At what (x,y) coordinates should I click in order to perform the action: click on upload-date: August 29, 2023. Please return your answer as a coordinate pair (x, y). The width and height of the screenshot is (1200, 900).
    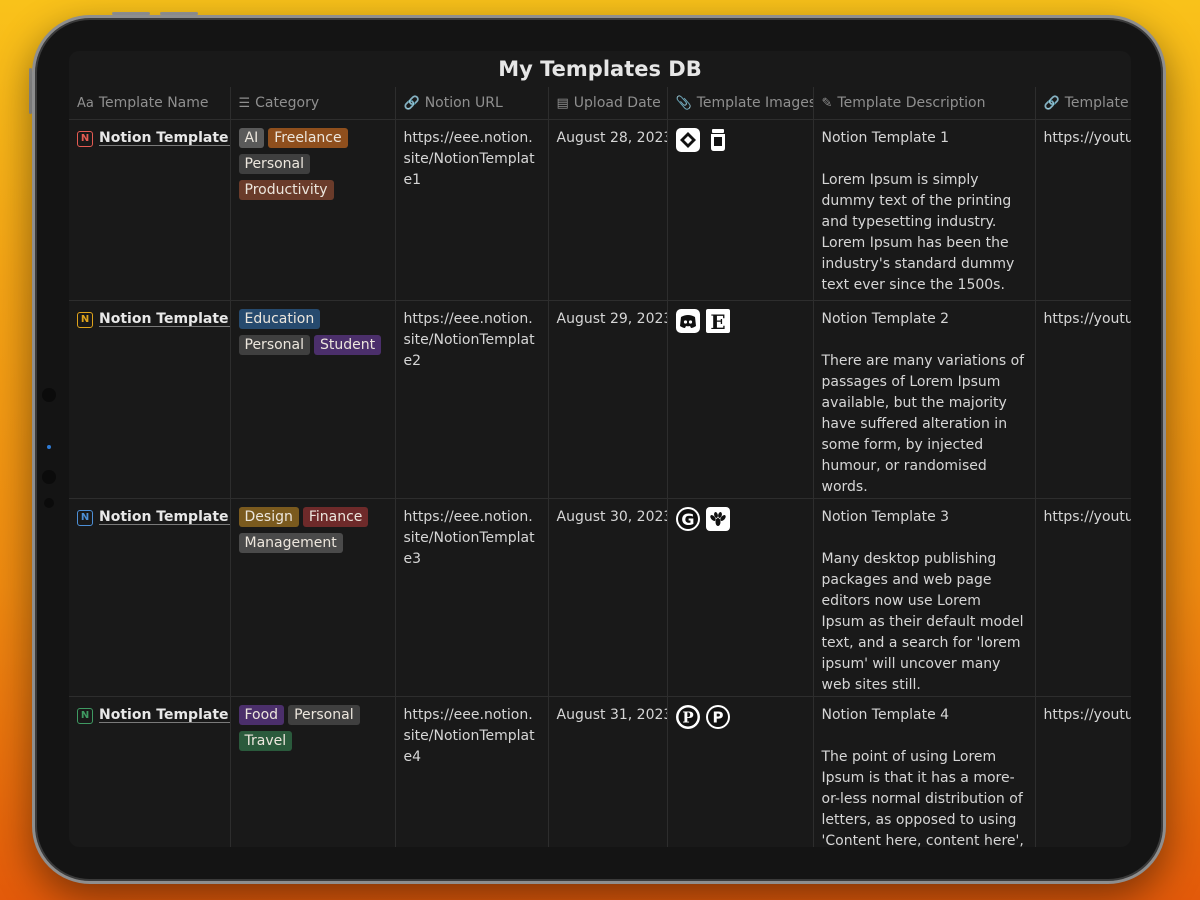
    Looking at the image, I should click on (611, 319).